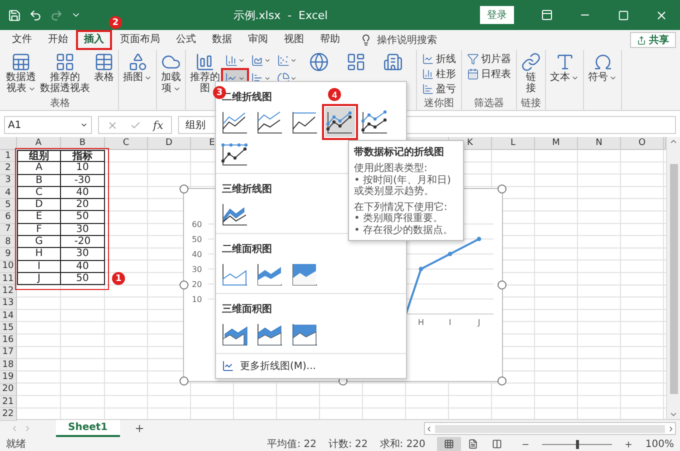  I want to click on row-header: 2, so click(8, 168).